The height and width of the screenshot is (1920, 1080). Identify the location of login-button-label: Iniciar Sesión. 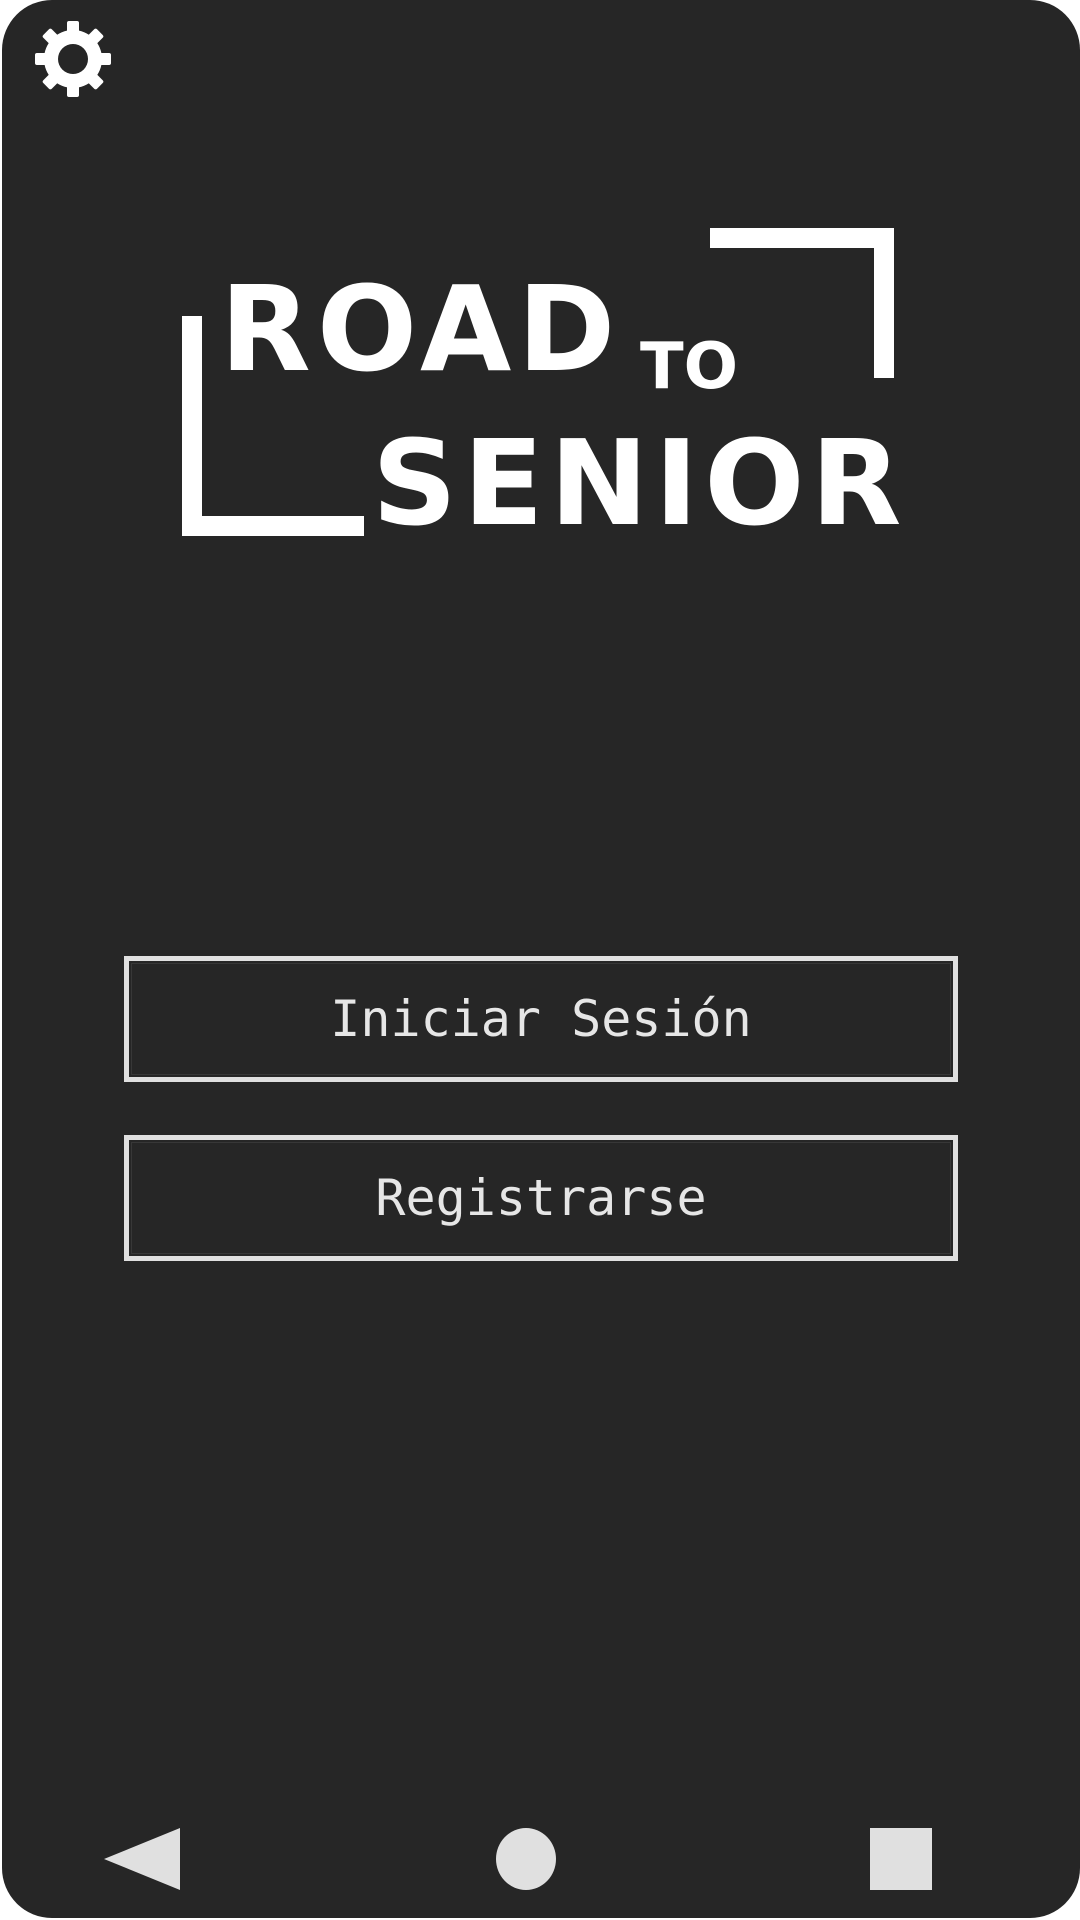
(541, 1019).